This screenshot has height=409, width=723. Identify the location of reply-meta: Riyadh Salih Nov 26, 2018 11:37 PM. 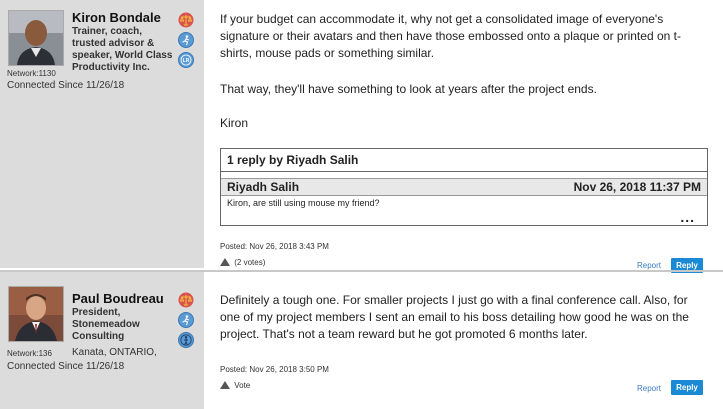
(464, 187).